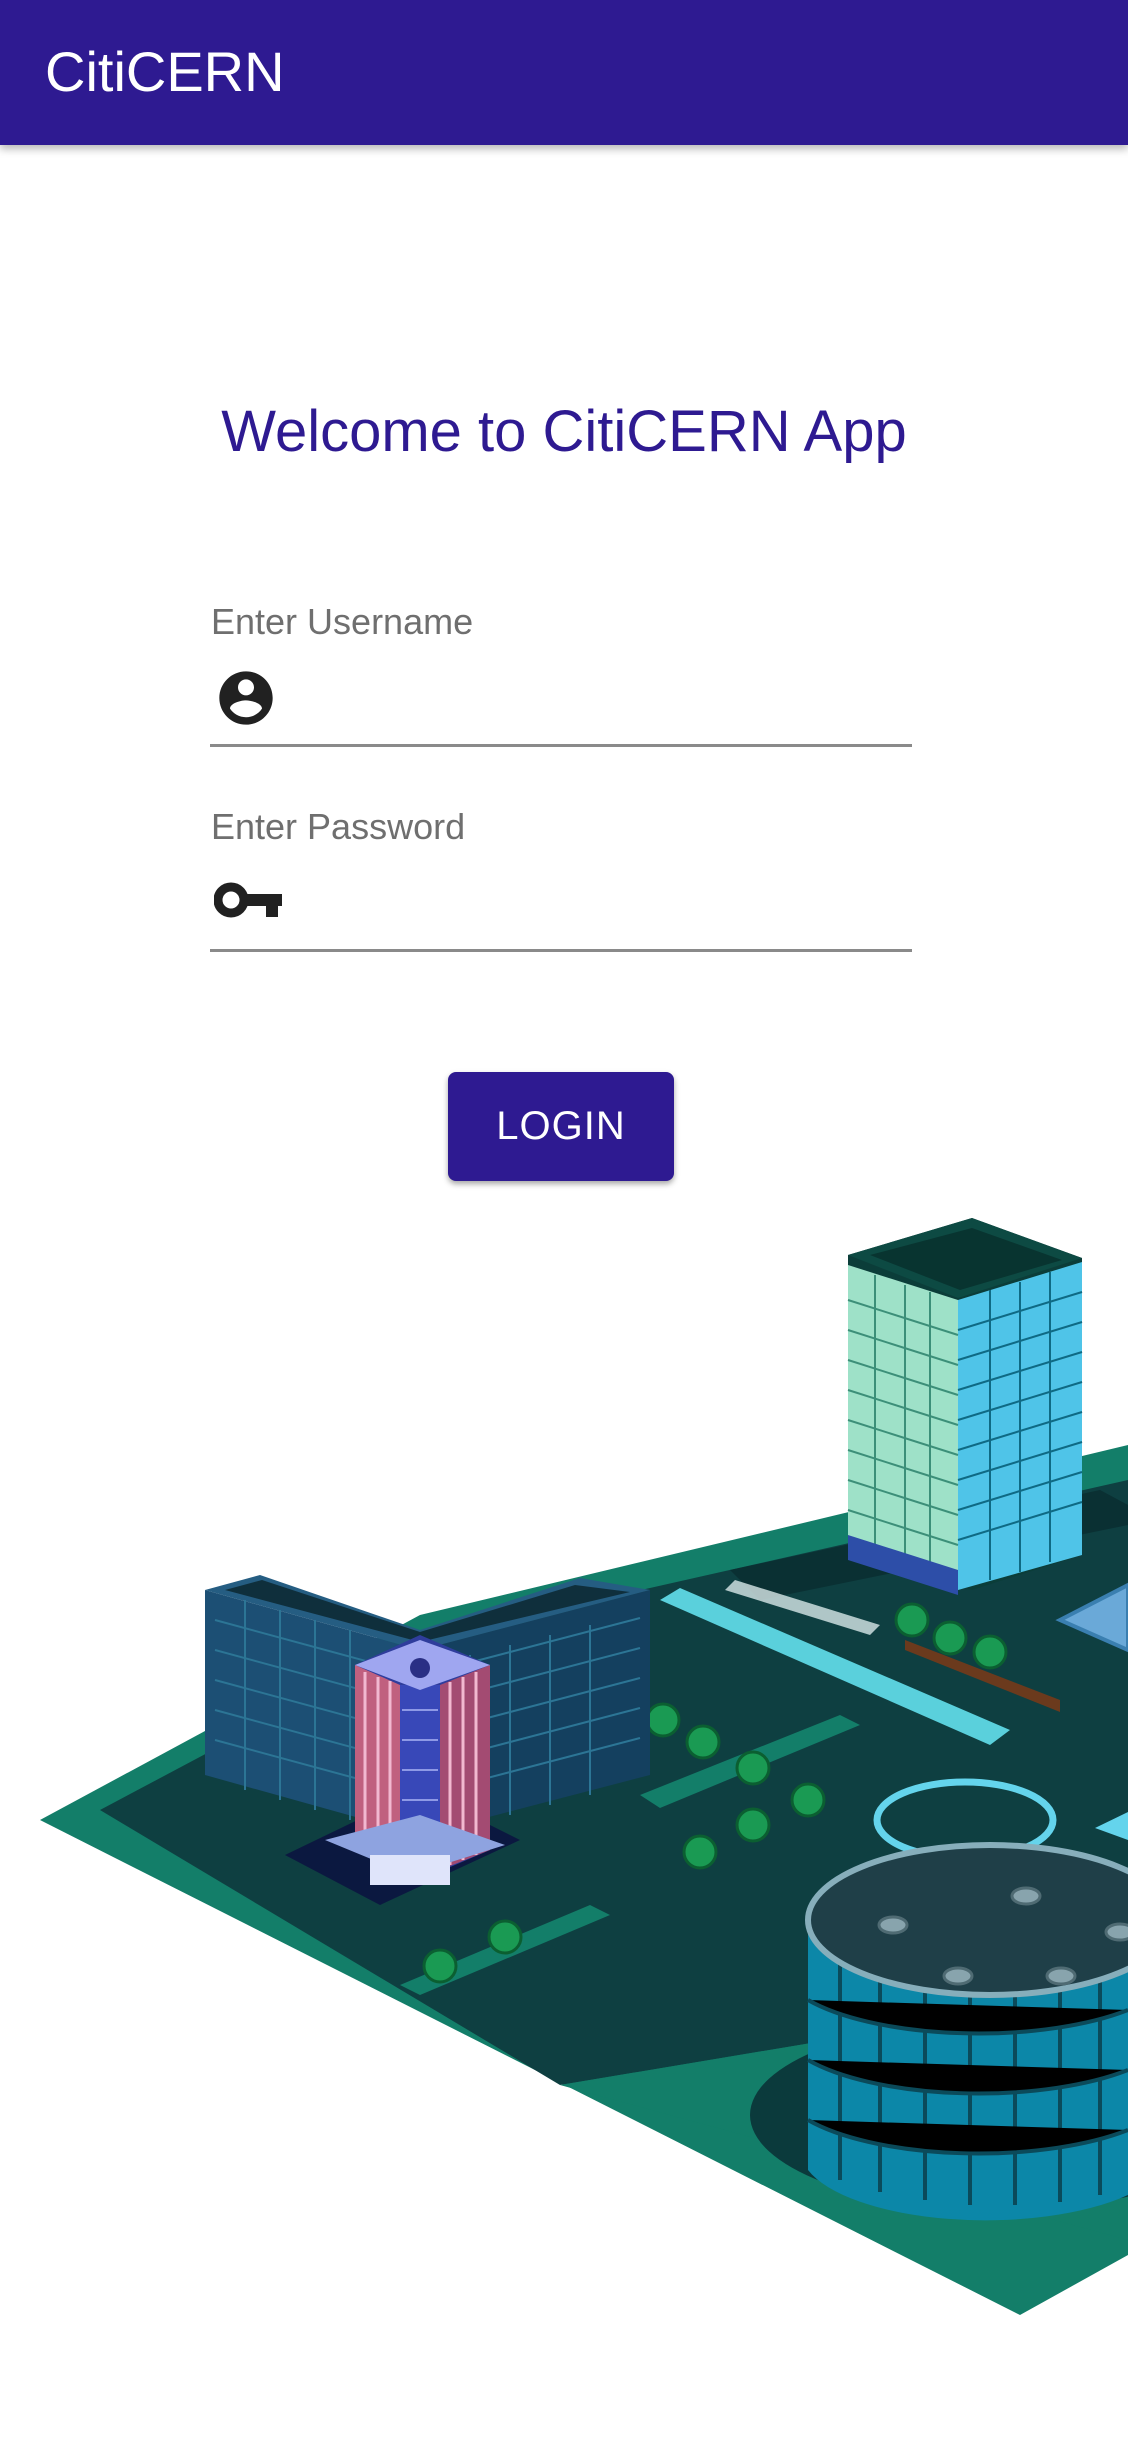  What do you see at coordinates (561, 745) in the screenshot?
I see `username-underline` at bounding box center [561, 745].